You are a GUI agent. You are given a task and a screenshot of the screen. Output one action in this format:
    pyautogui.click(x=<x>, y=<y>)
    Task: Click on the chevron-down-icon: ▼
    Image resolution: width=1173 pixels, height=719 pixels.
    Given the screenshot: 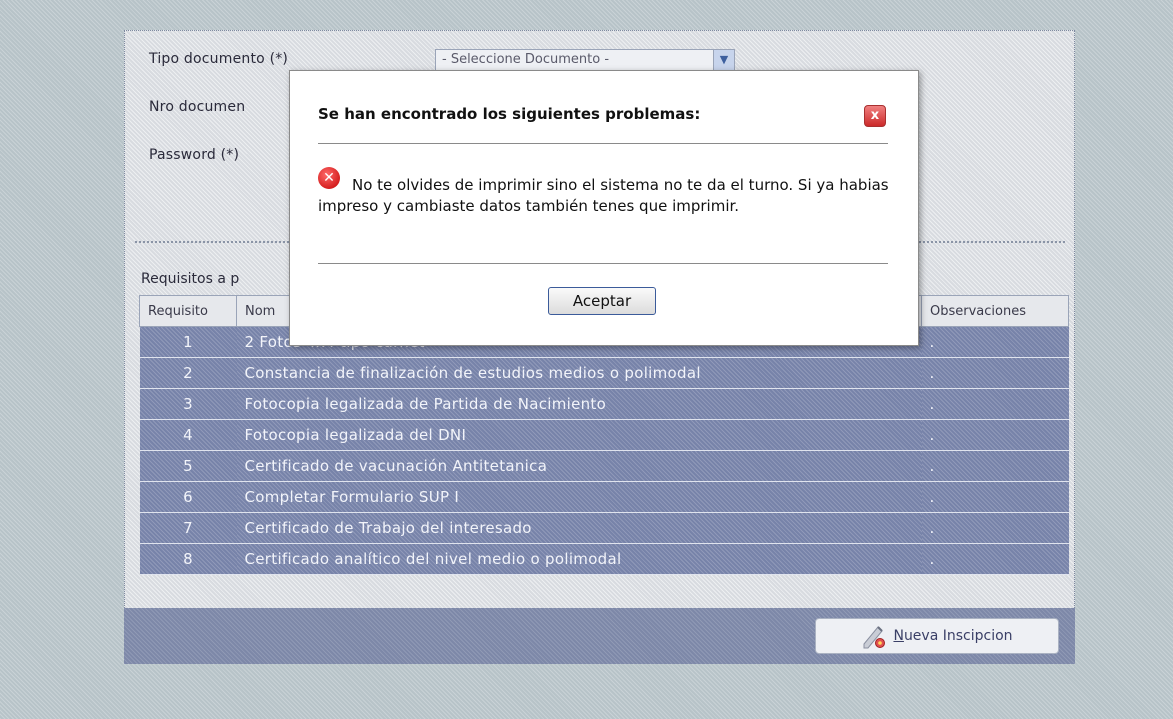 What is the action you would take?
    pyautogui.click(x=723, y=60)
    